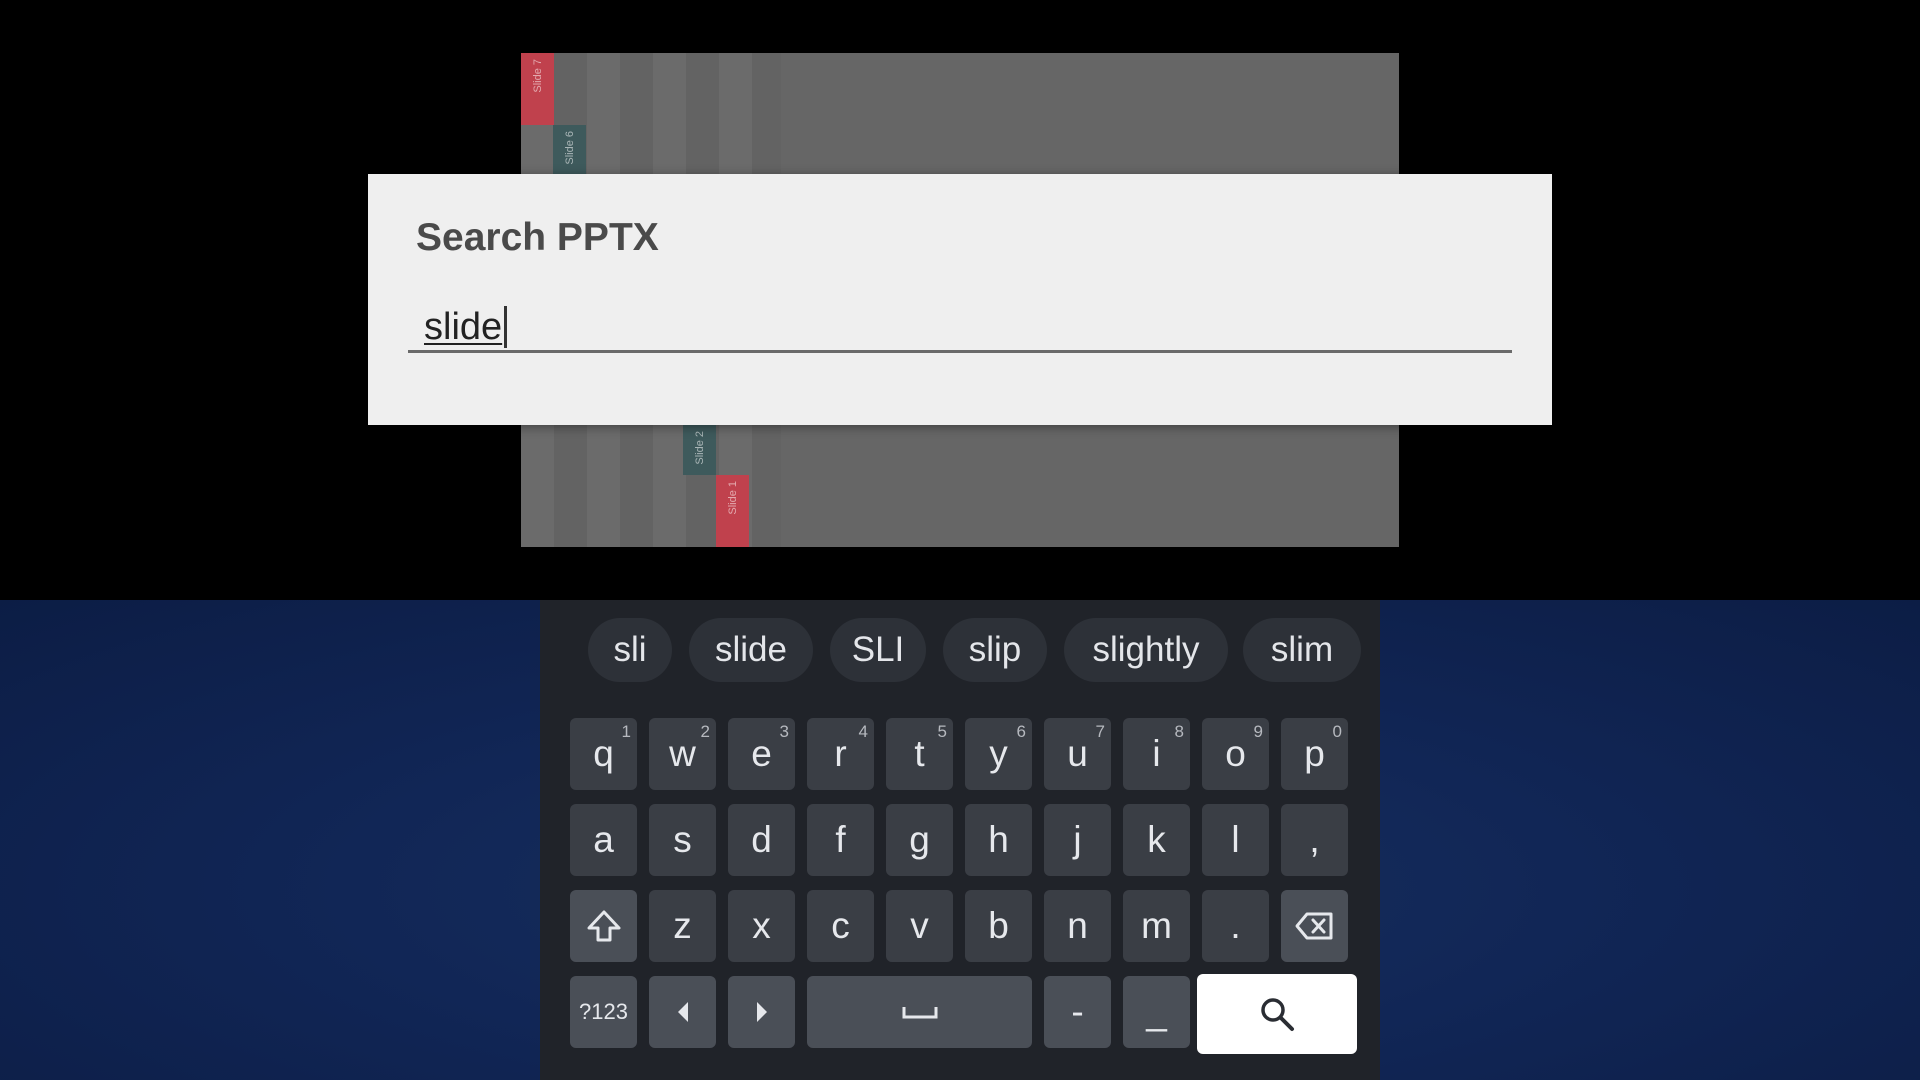  I want to click on key-b: b, so click(998, 926).